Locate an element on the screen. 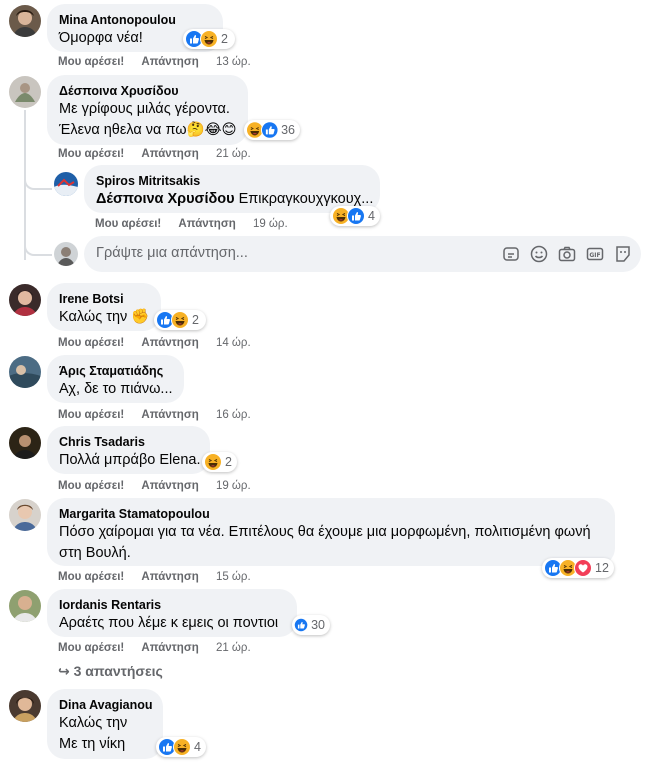 The height and width of the screenshot is (762, 650). reaction-count: 12 is located at coordinates (602, 568).